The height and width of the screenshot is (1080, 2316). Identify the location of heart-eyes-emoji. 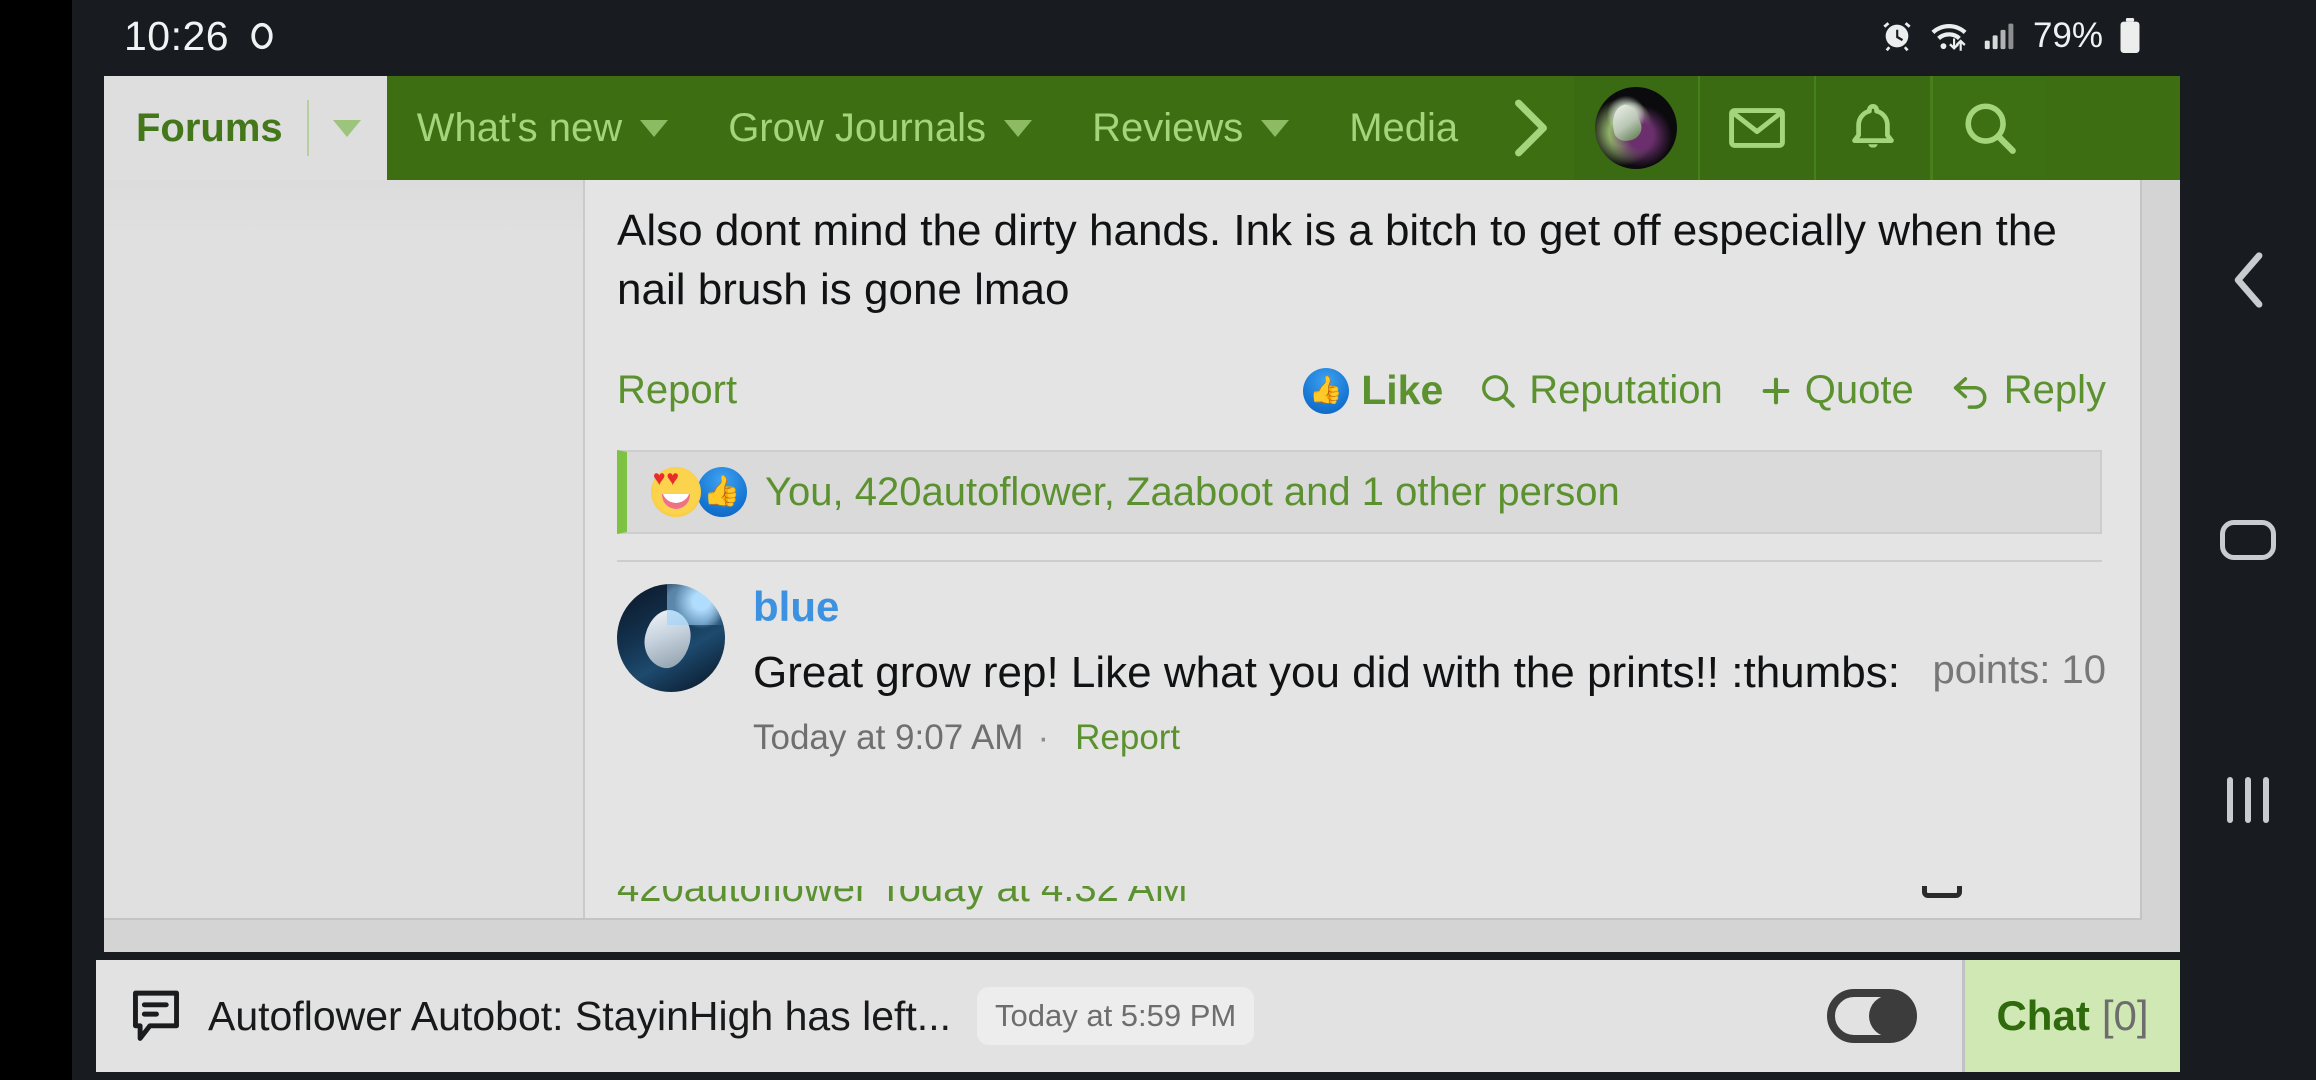
(676, 492).